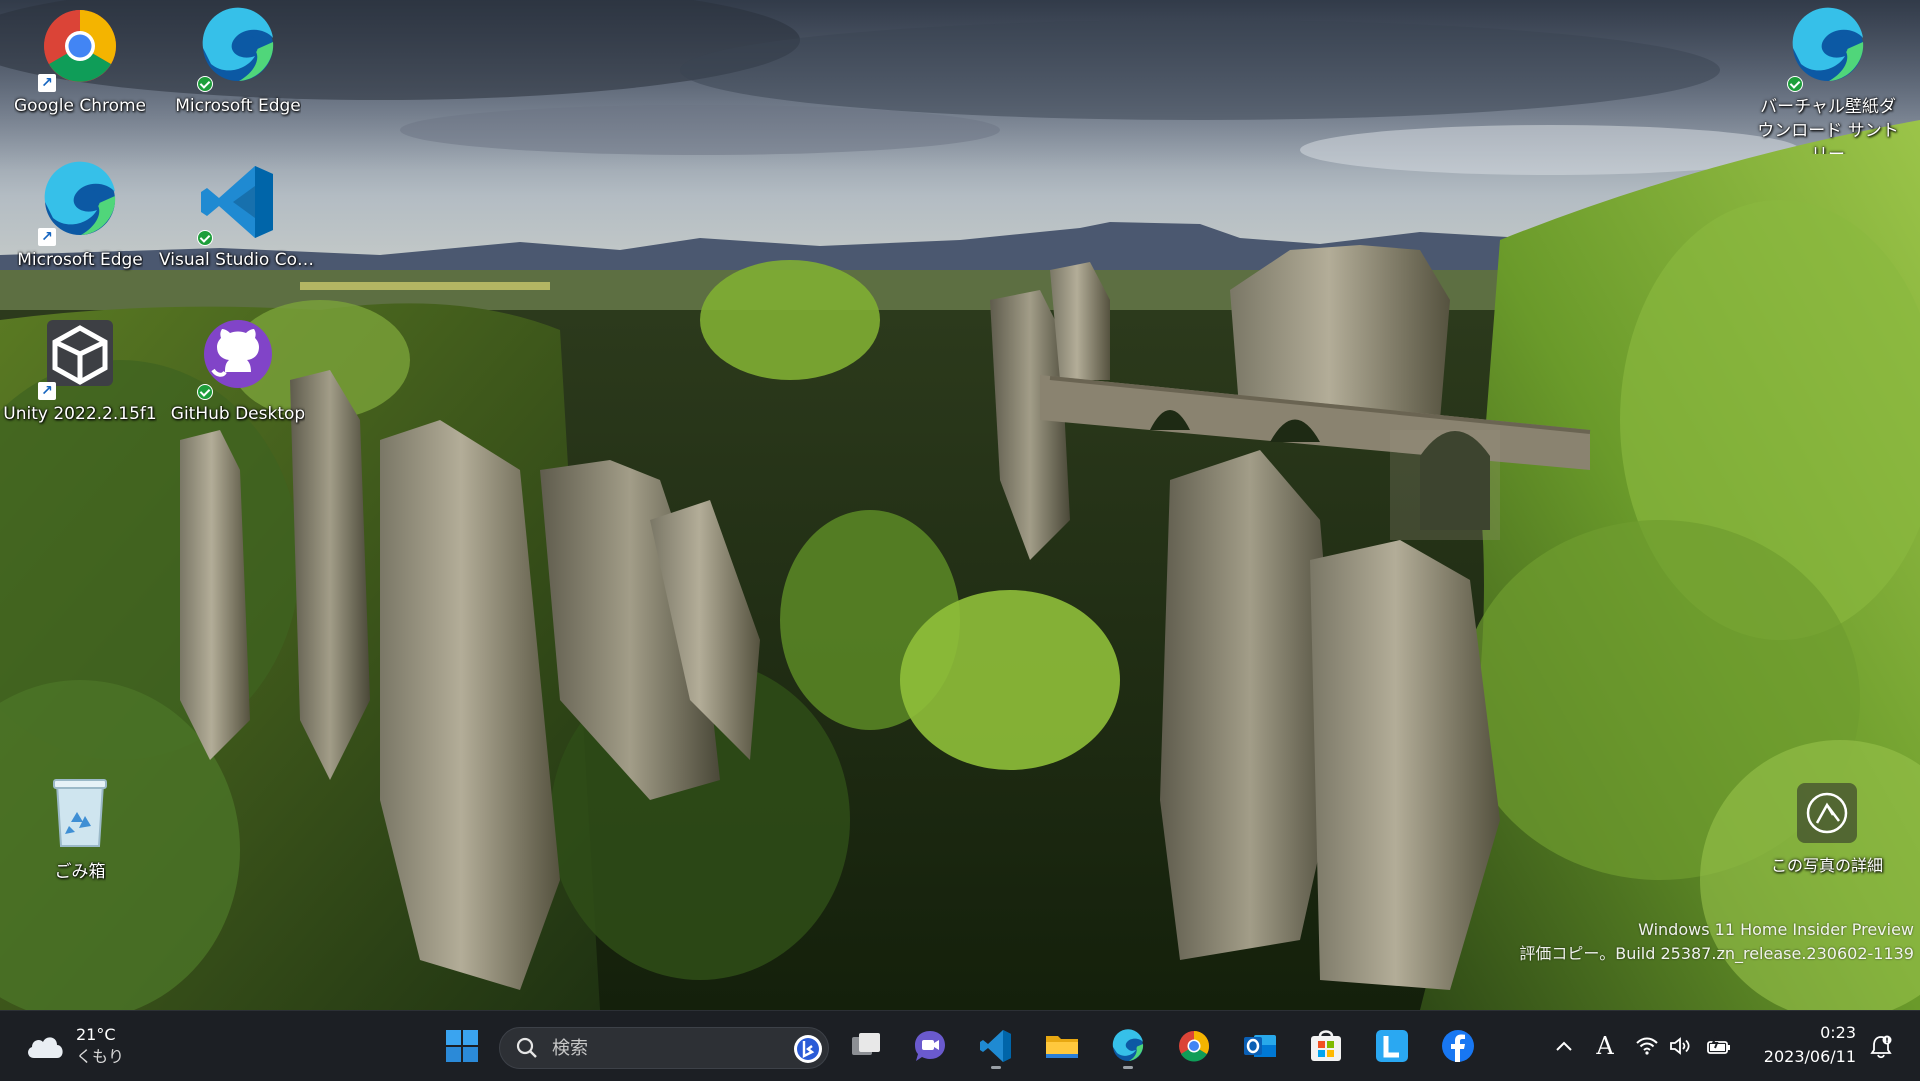 Image resolution: width=1920 pixels, height=1081 pixels. Describe the element at coordinates (45, 1047) in the screenshot. I see `cloud-icon` at that location.